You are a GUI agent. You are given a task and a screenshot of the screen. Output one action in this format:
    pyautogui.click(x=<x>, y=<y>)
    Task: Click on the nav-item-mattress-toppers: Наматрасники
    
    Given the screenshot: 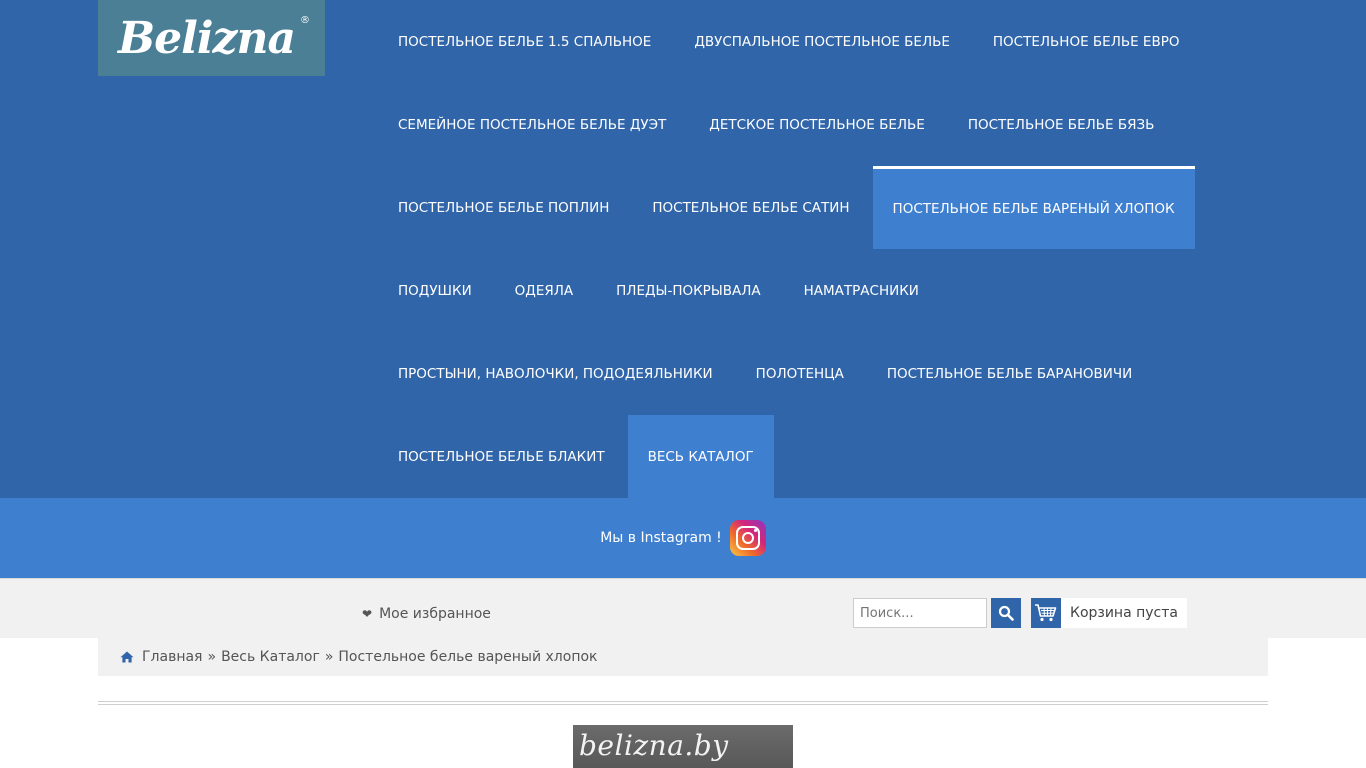 What is the action you would take?
    pyautogui.click(x=861, y=290)
    